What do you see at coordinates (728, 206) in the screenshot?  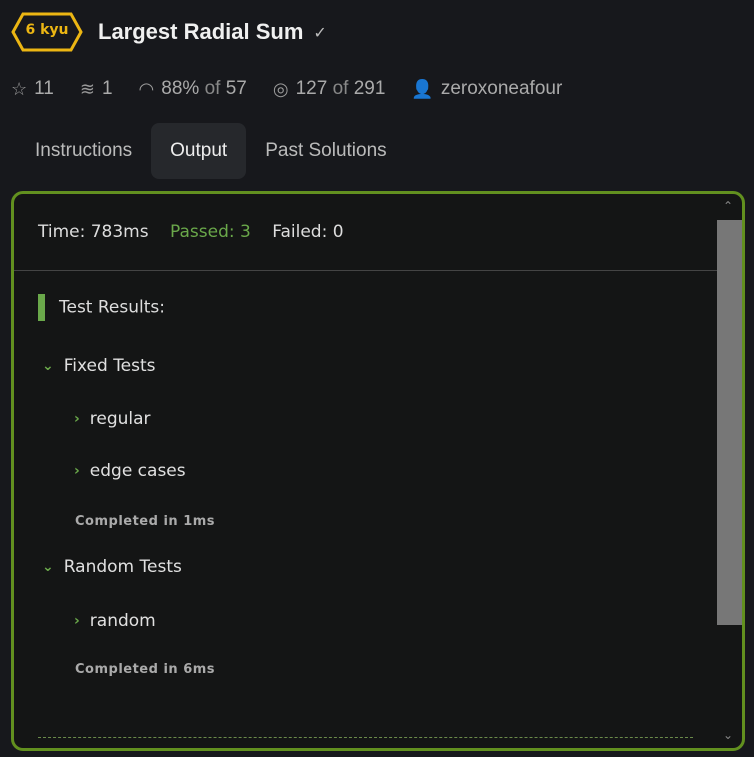 I see `scroll-up-icon: ⌃` at bounding box center [728, 206].